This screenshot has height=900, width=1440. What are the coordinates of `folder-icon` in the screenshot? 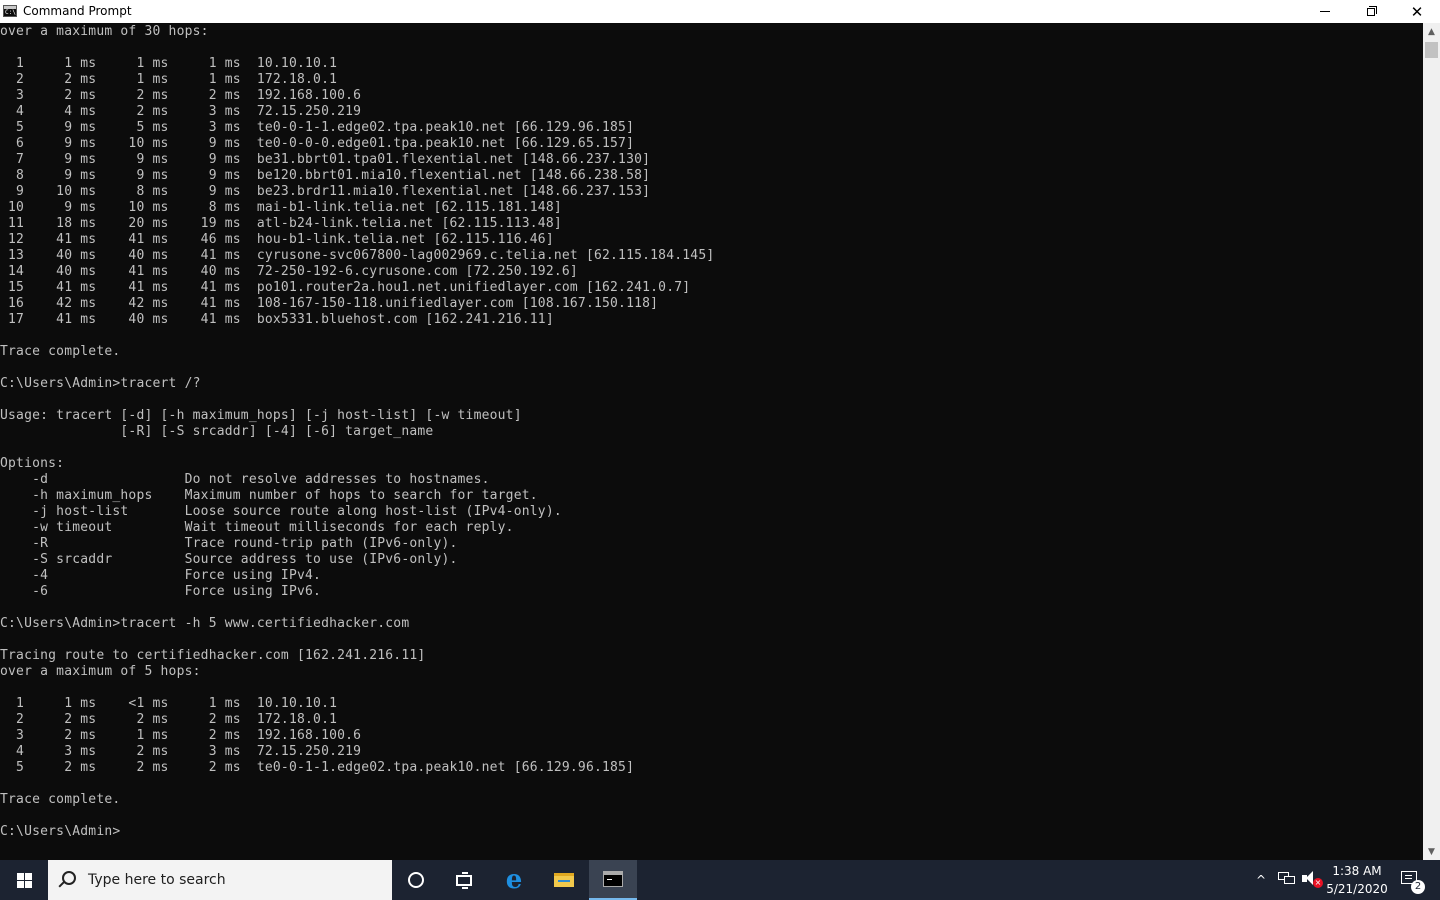 It's located at (564, 880).